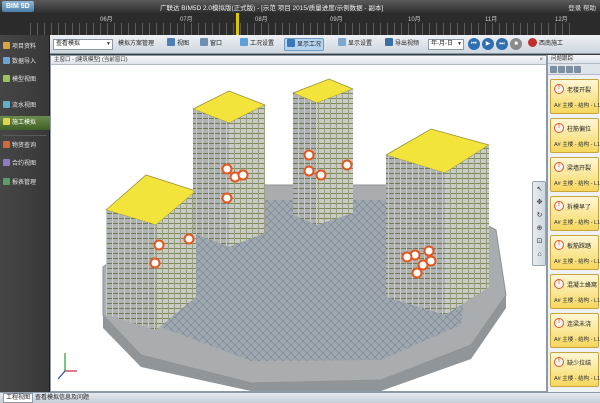 The height and width of the screenshot is (403, 600). What do you see at coordinates (582, 286) in the screenshot?
I see `issue-title: 混凝土蜂窝` at bounding box center [582, 286].